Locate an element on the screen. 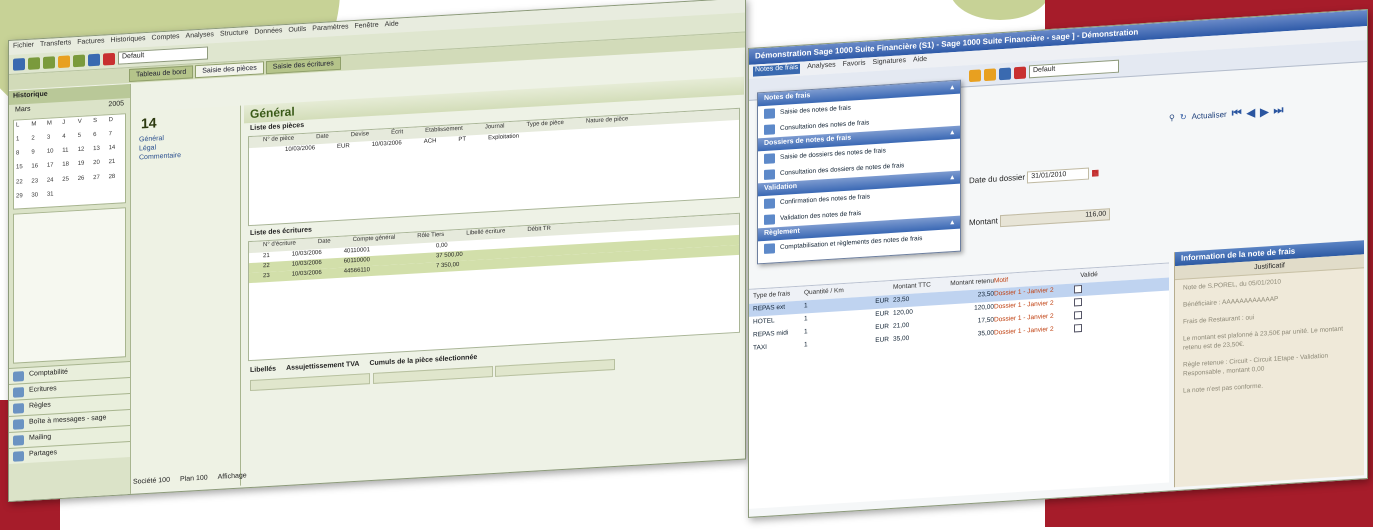  menu-item: Outils is located at coordinates (297, 31).